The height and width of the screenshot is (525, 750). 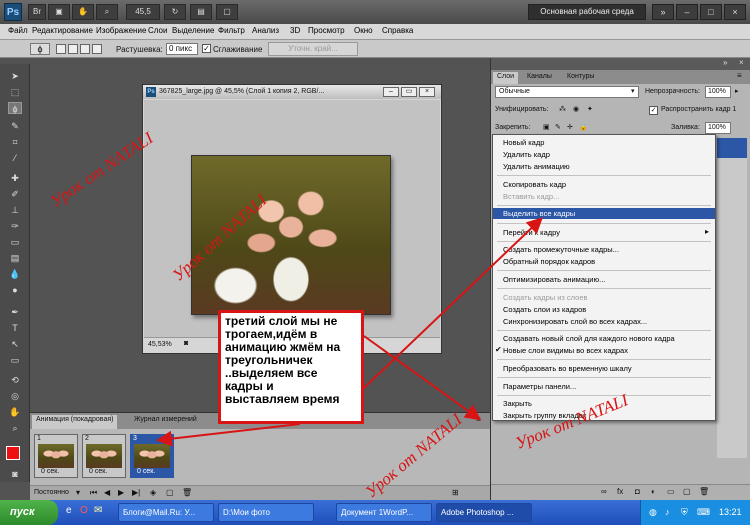 What do you see at coordinates (121, 30) in the screenshot?
I see `menu-image: Изображение` at bounding box center [121, 30].